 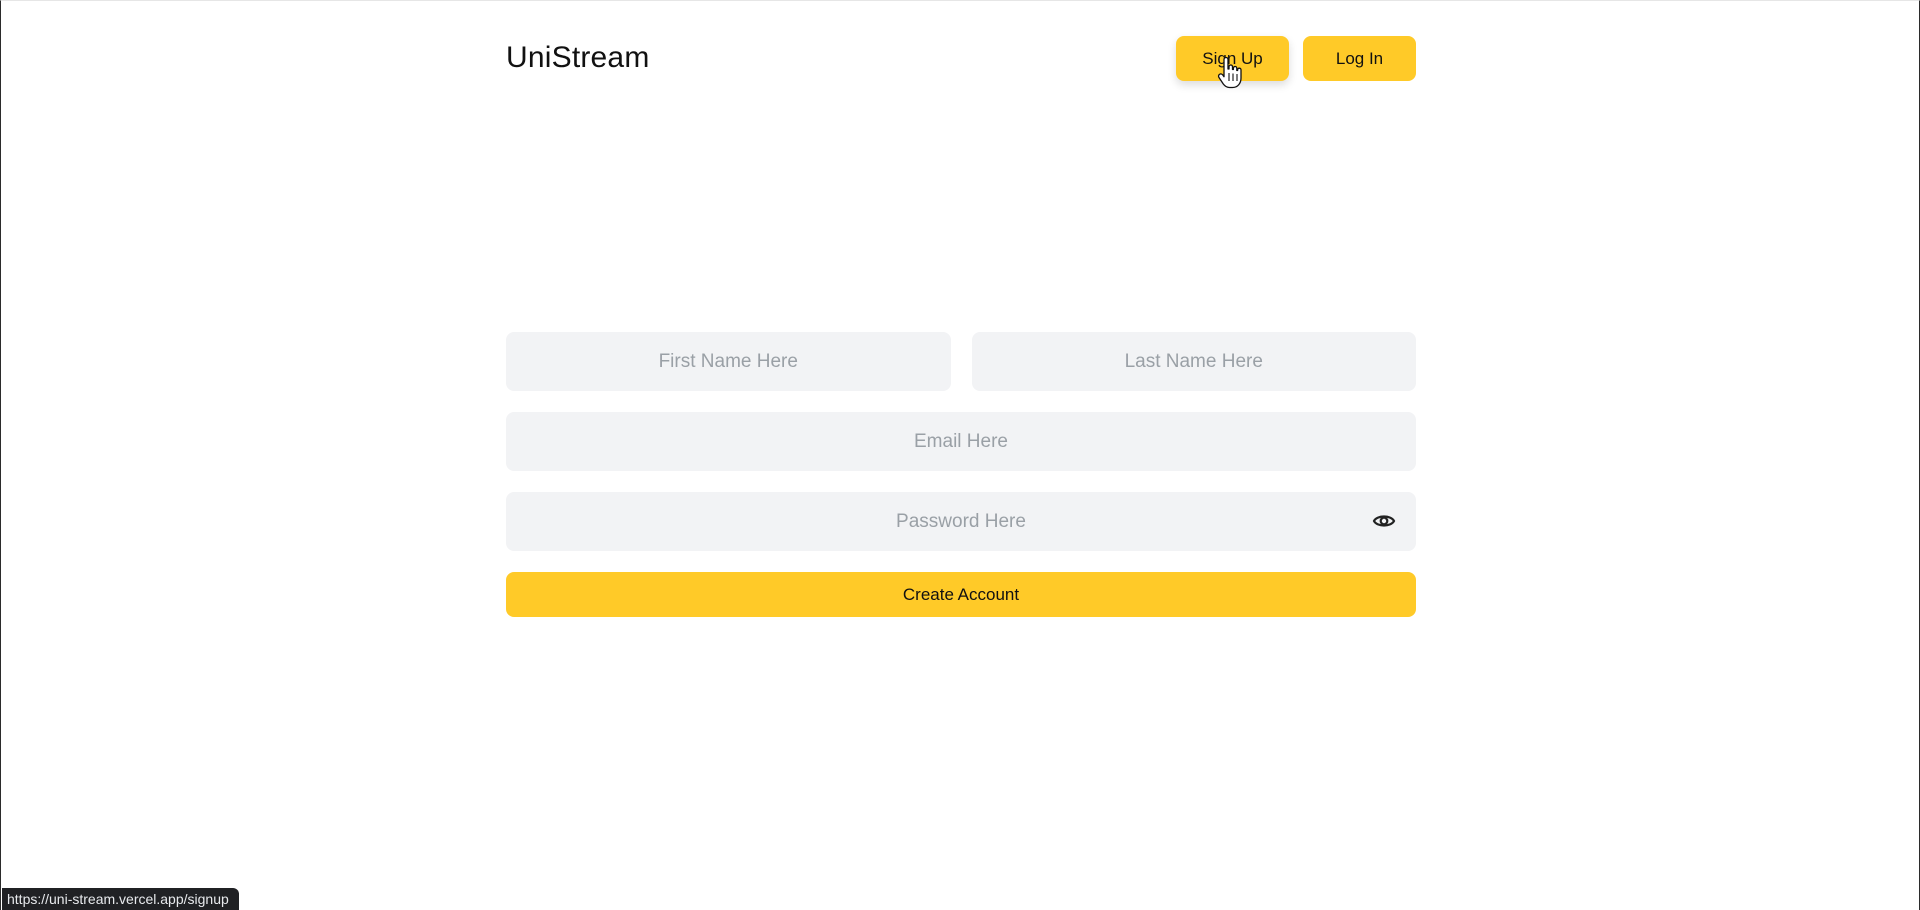 I want to click on signup-form: Create Account, so click(x=961, y=474).